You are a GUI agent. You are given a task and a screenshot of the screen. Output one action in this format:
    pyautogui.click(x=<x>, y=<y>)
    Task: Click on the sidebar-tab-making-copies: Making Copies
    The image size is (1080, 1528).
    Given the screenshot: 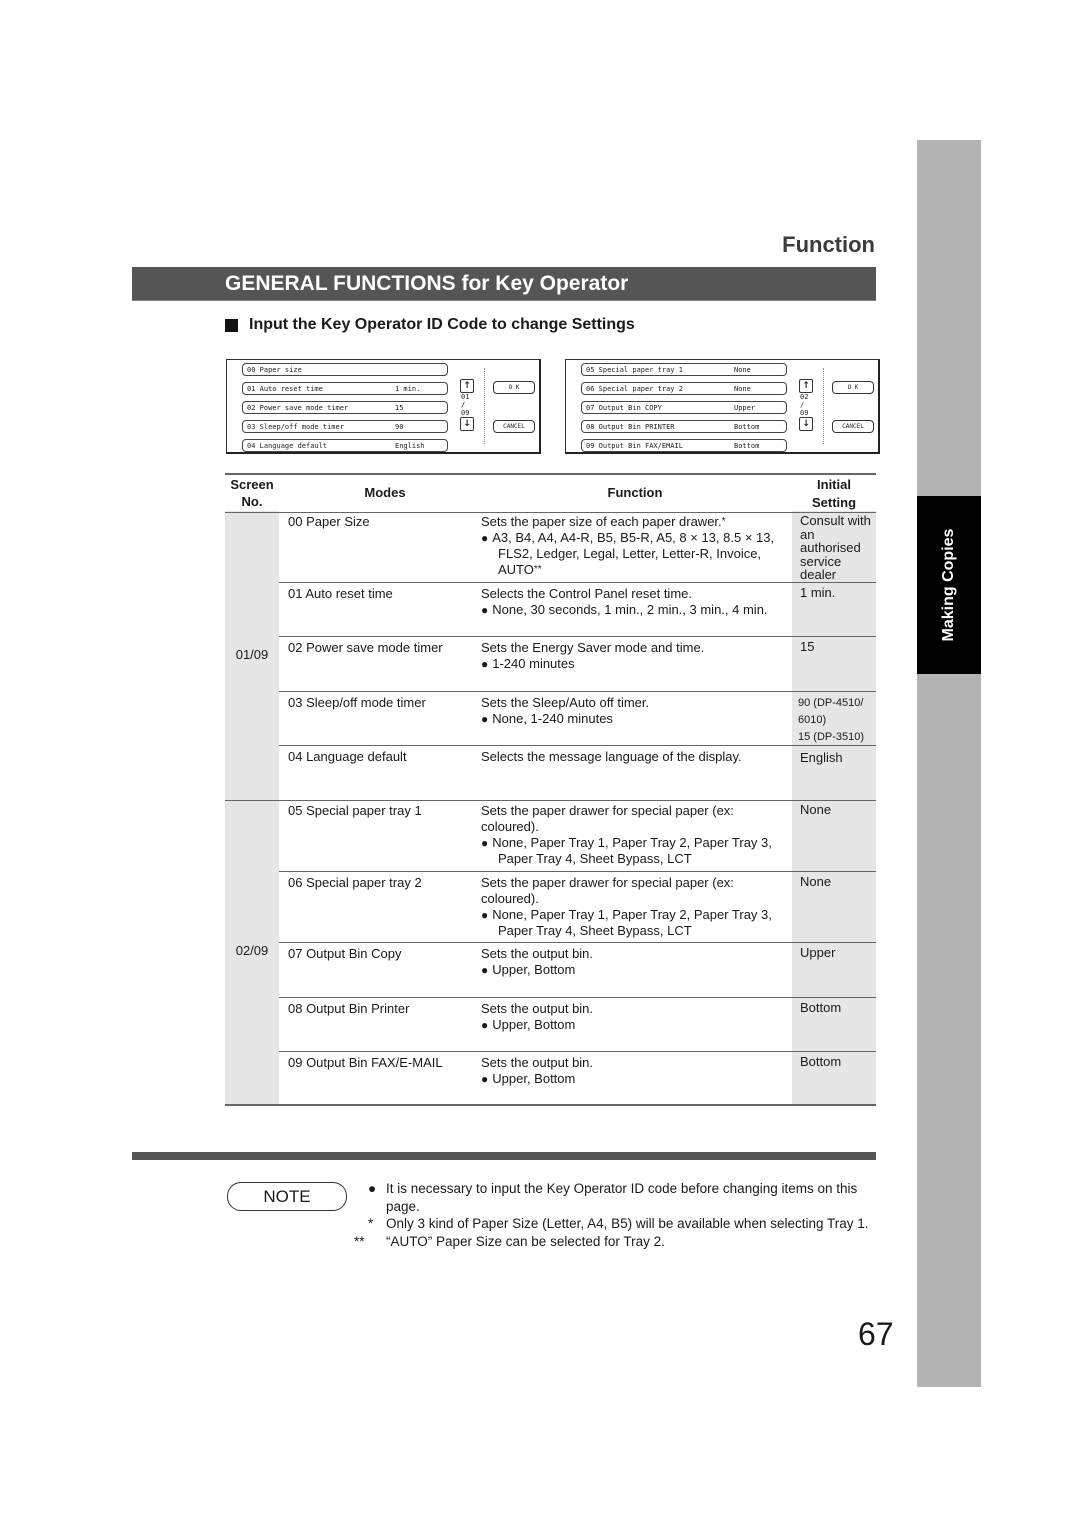 What is the action you would take?
    pyautogui.click(x=949, y=585)
    